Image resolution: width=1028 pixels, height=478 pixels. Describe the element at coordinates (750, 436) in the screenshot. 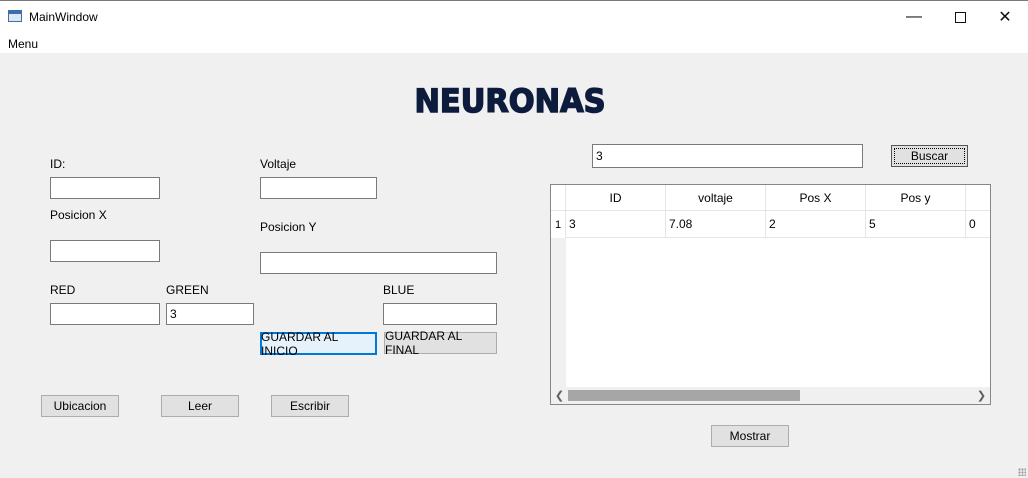

I see `mostrar-button: Mostrar` at that location.